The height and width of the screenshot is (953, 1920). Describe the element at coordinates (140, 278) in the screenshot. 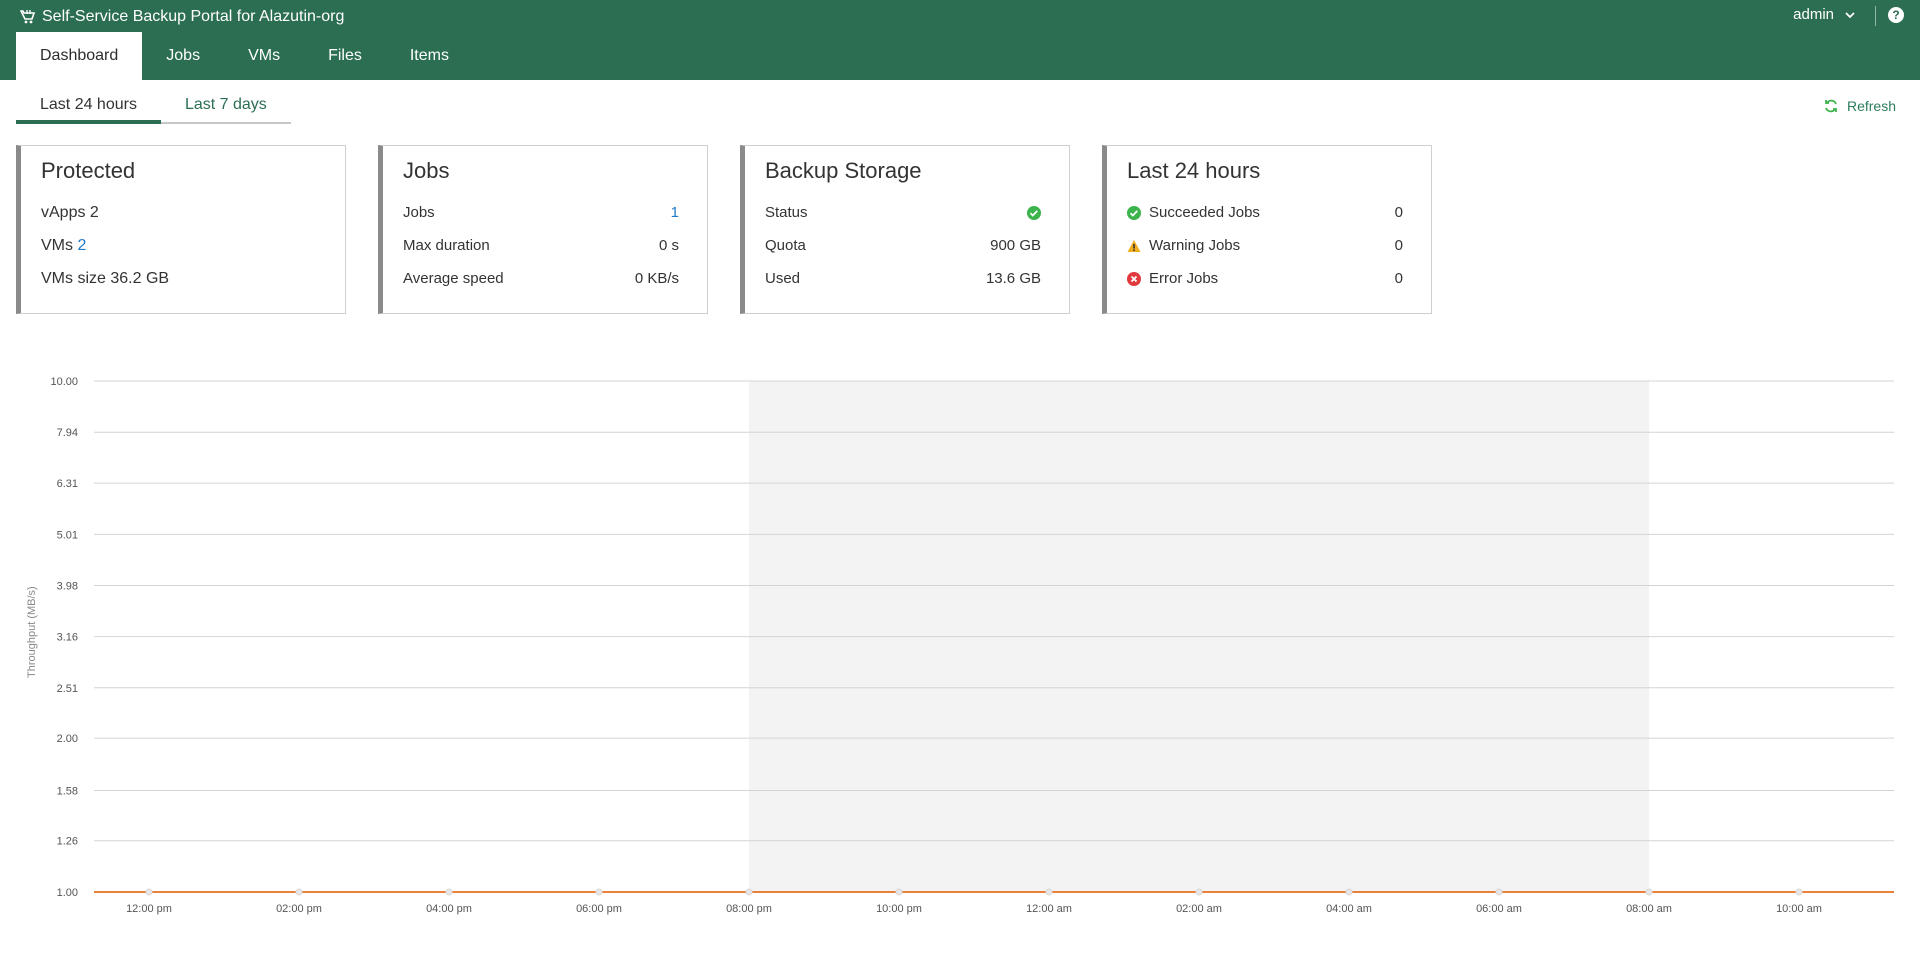

I see `stat-value: 36.2 GB` at that location.